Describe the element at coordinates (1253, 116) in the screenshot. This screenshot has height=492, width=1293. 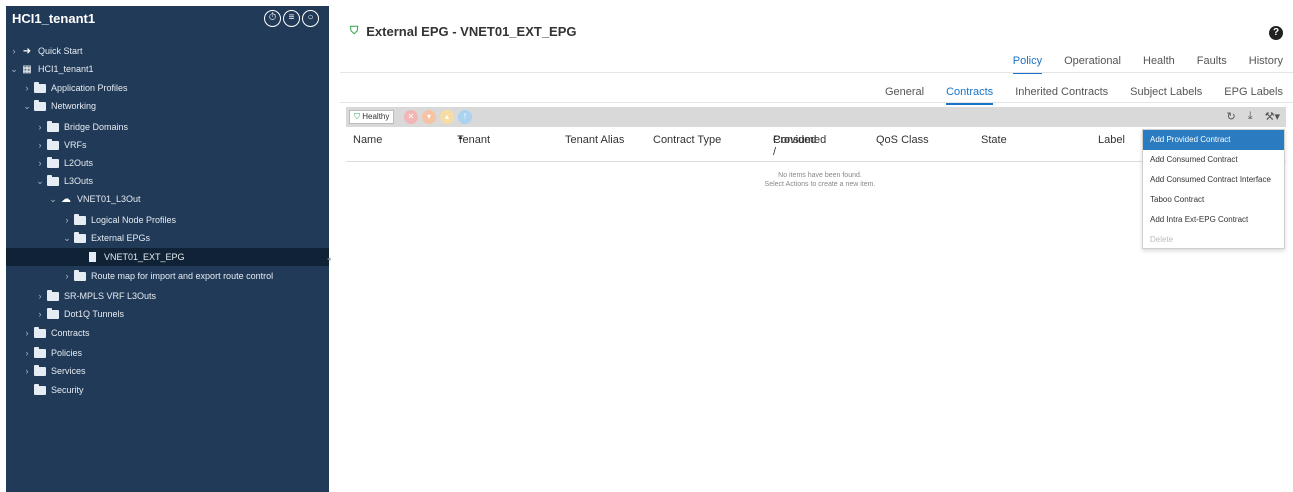
I see `toolbar-actions: ↻ ⤓ ⚒▾` at that location.